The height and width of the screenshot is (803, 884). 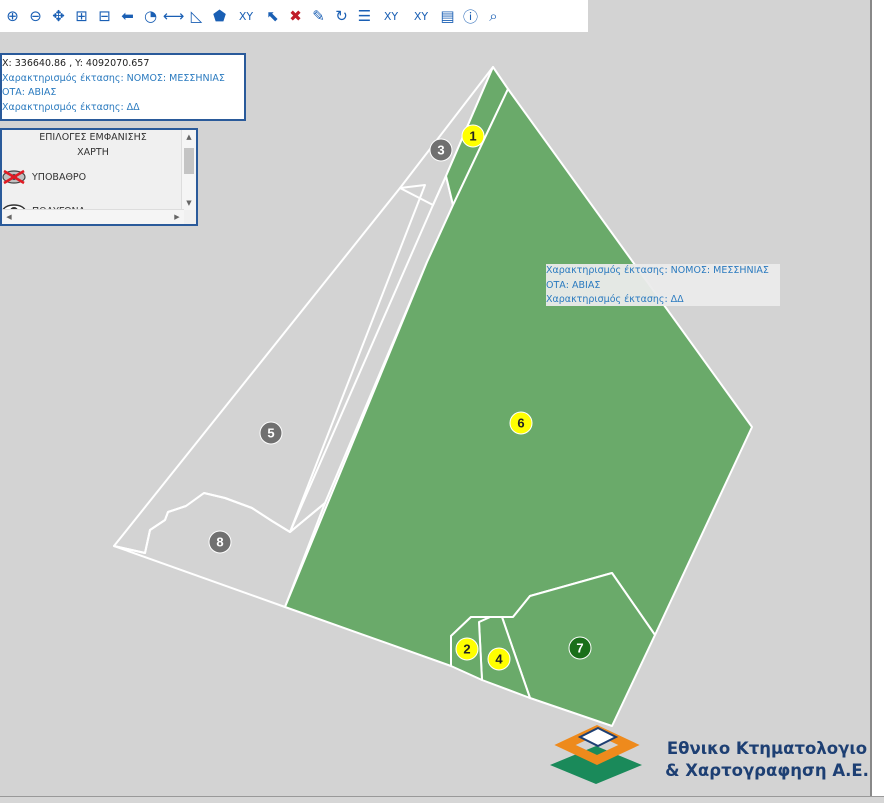 I want to click on parcel-5-label: 5, so click(x=270, y=433).